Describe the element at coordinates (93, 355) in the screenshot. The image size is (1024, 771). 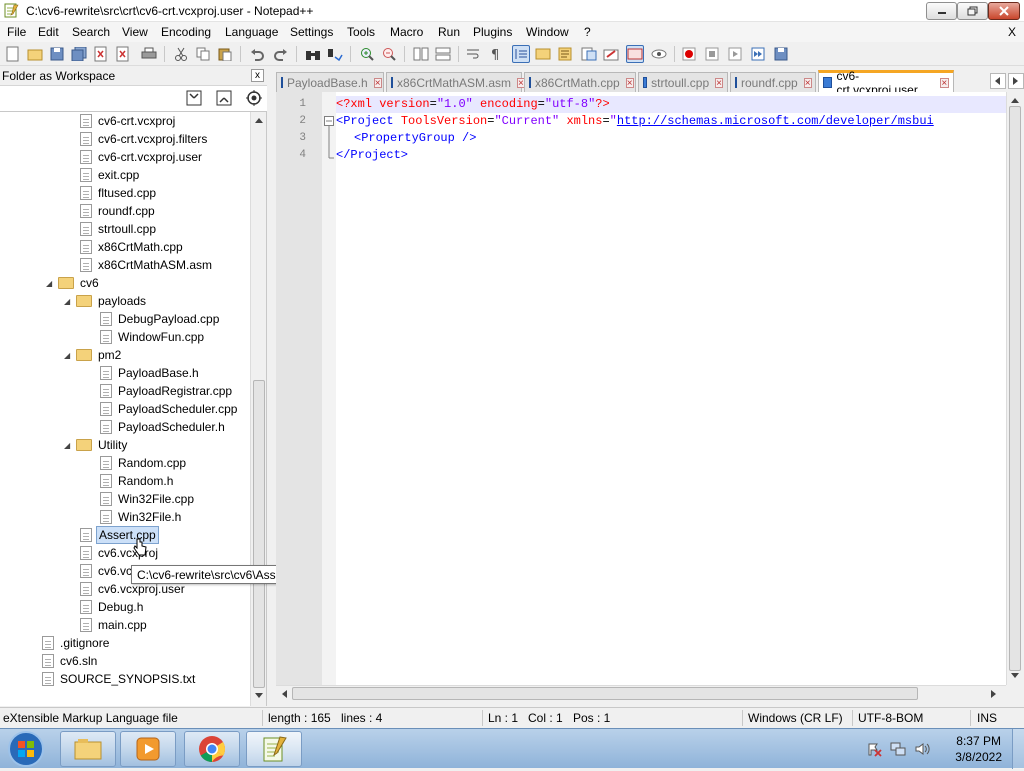
I see `tree-folder: ◢ pm2` at that location.